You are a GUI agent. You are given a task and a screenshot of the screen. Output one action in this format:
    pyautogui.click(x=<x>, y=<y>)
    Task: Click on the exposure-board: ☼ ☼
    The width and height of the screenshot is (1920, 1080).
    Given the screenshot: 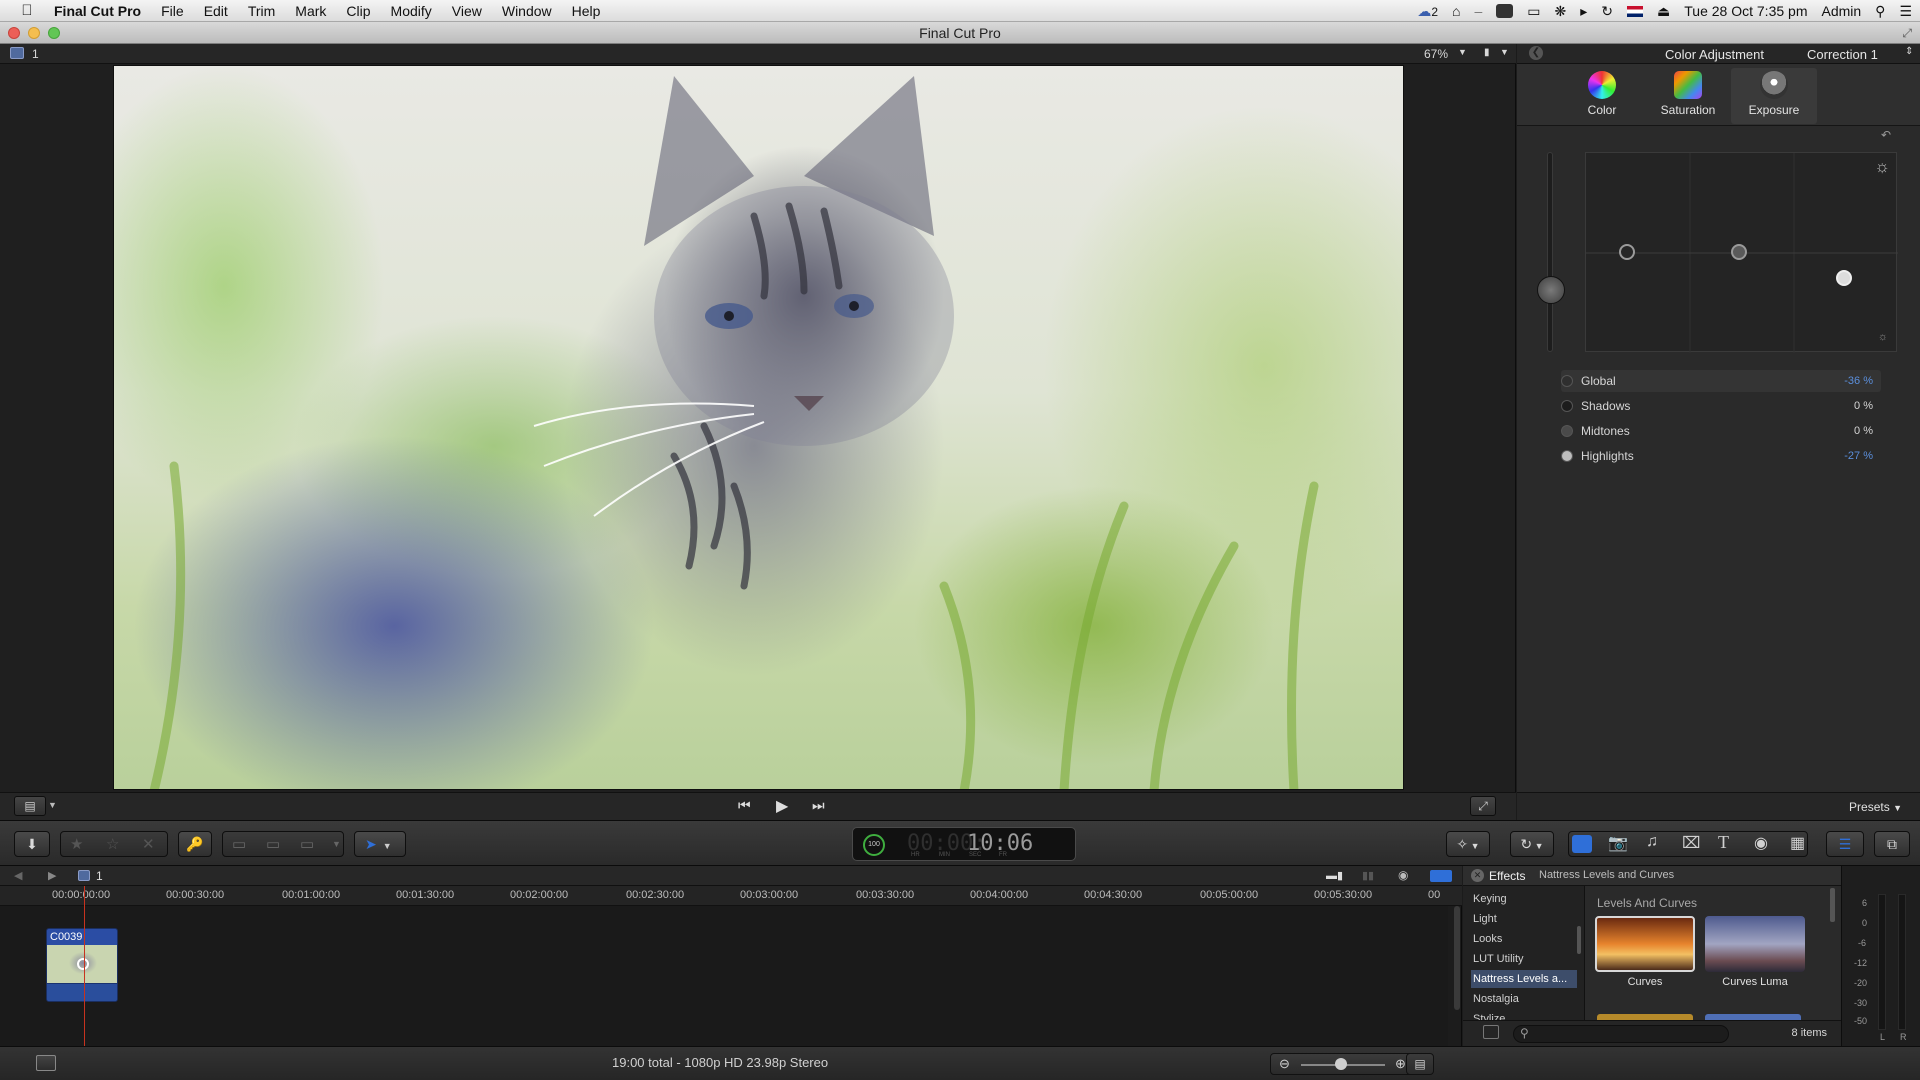 What is the action you would take?
    pyautogui.click(x=1741, y=252)
    